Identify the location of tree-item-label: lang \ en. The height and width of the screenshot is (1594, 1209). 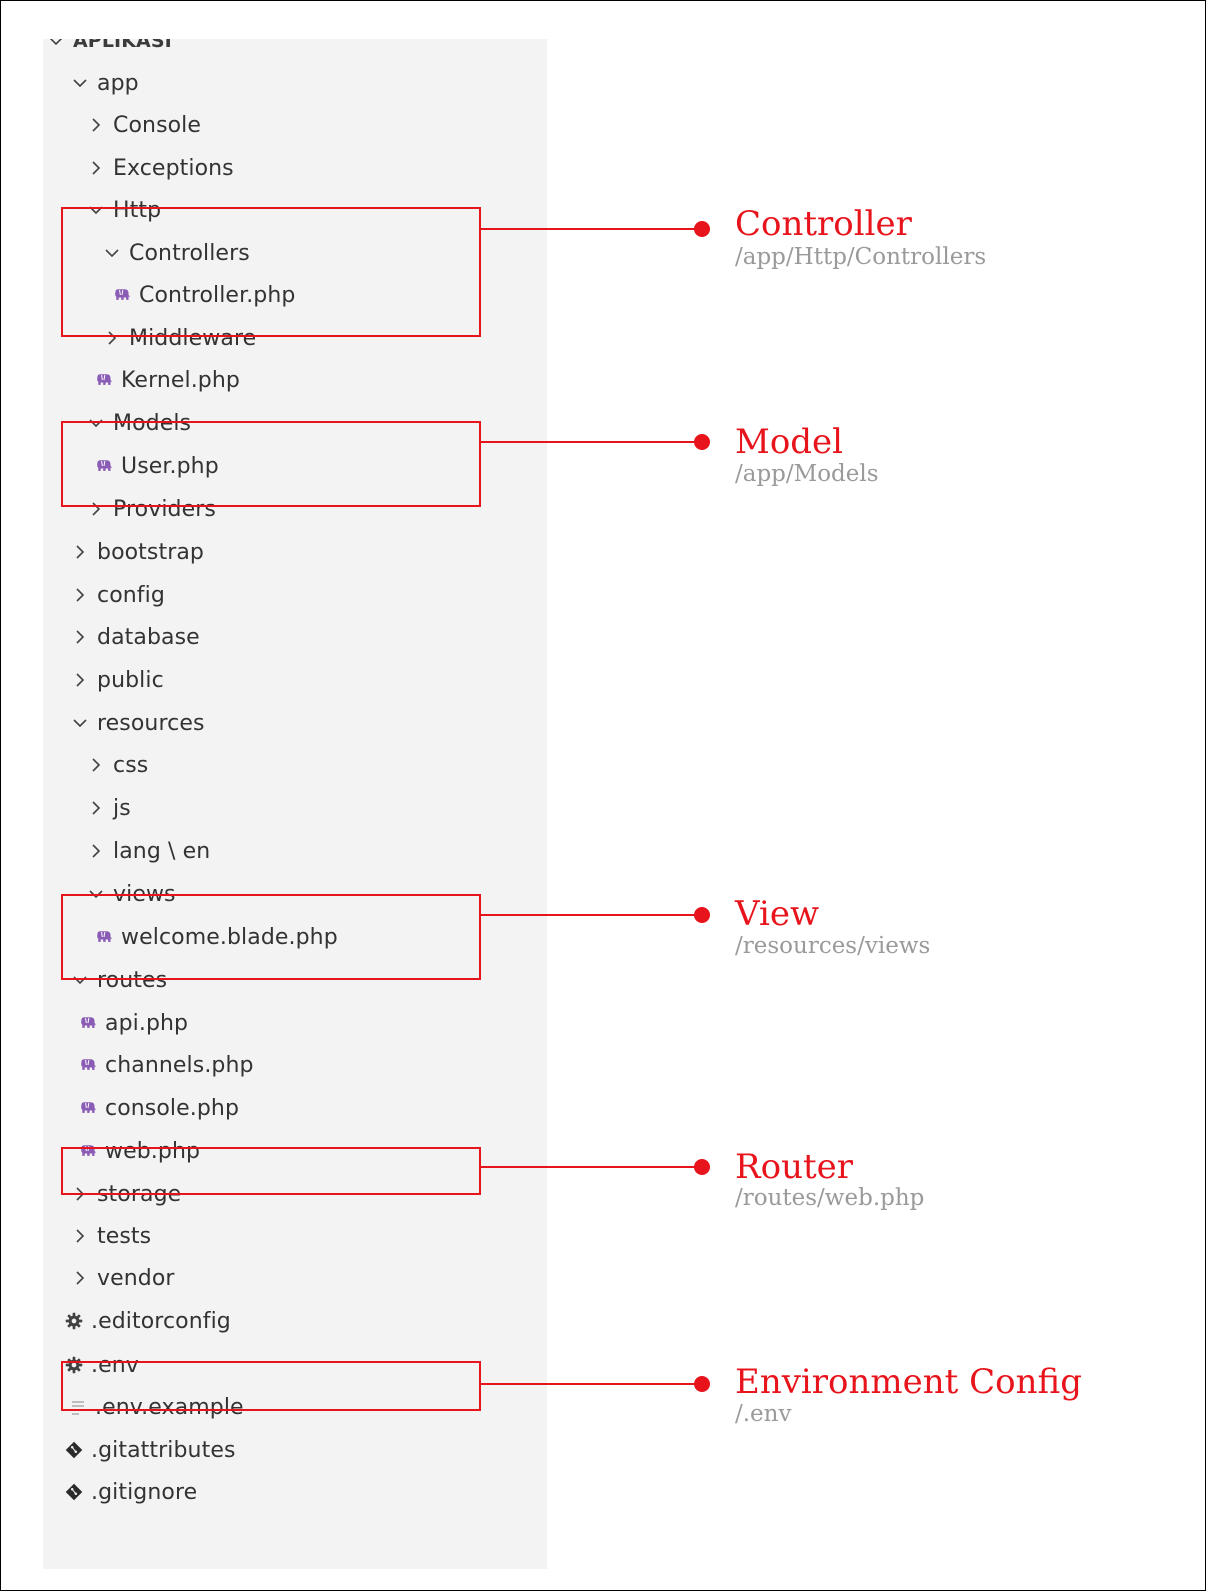
(162, 851).